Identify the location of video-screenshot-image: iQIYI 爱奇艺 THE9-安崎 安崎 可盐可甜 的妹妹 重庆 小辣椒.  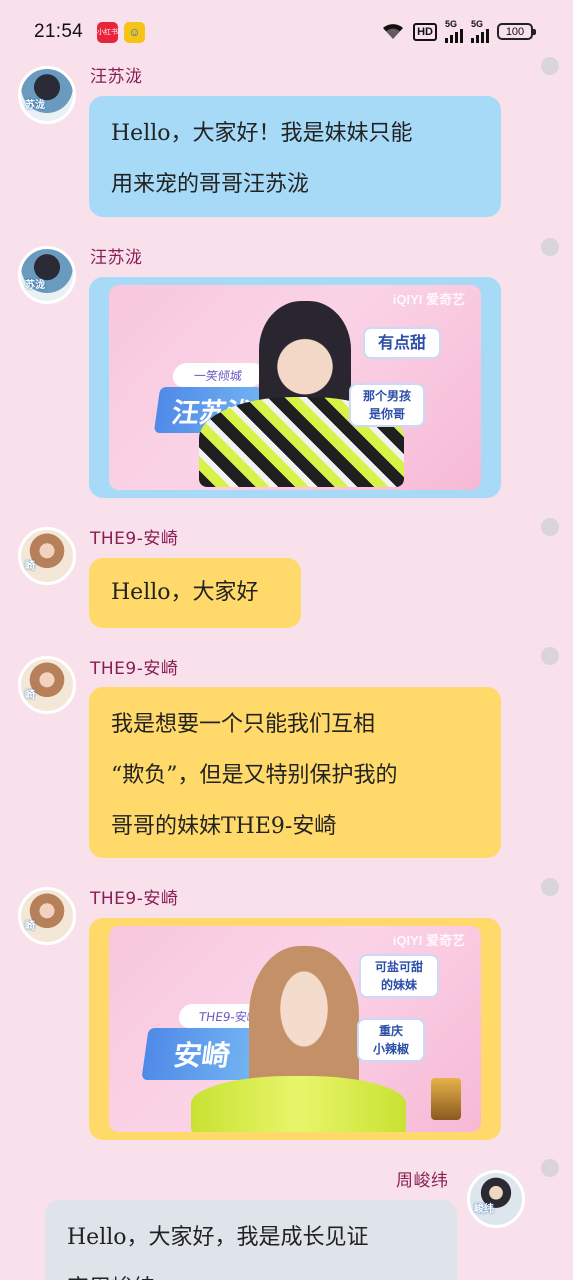
(295, 1029).